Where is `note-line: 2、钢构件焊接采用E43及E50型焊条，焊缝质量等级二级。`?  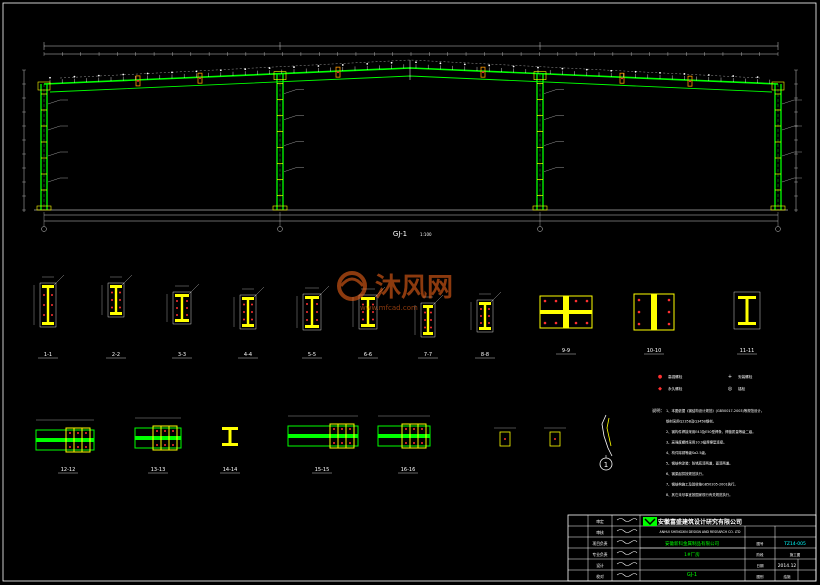
note-line: 2、钢构件焊接采用E43及E50型焊条，焊缝质量等级二级。 is located at coordinates (711, 431).